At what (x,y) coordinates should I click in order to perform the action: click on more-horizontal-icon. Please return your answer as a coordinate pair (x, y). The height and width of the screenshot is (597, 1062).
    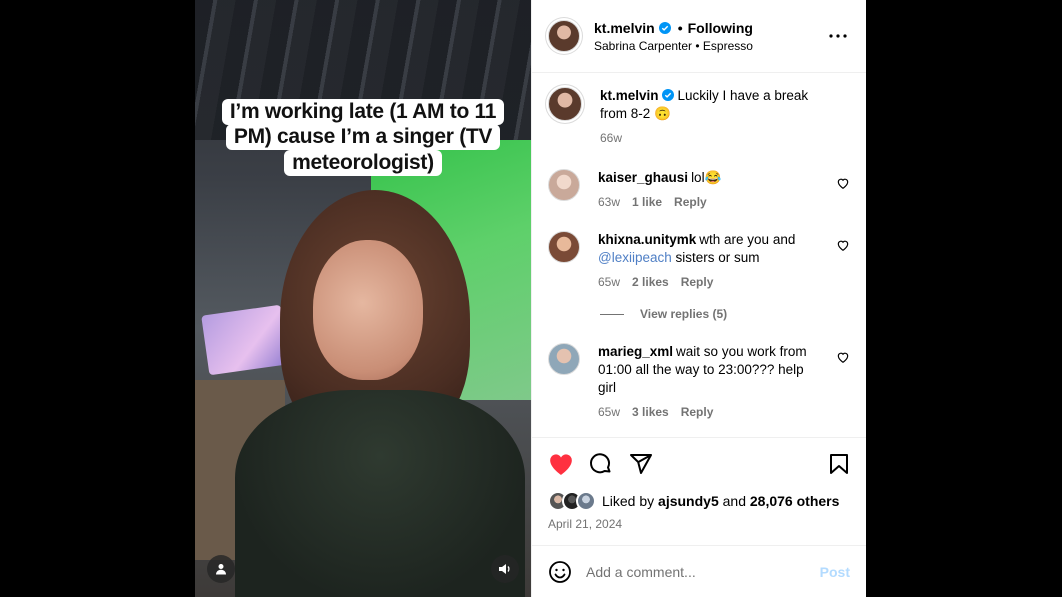
    Looking at the image, I should click on (838, 36).